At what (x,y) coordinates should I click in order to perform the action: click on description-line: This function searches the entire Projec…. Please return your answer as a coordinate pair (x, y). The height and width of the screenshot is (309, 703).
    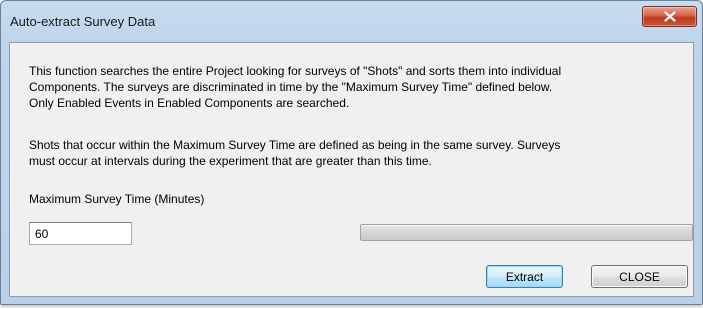
    Looking at the image, I should click on (295, 71).